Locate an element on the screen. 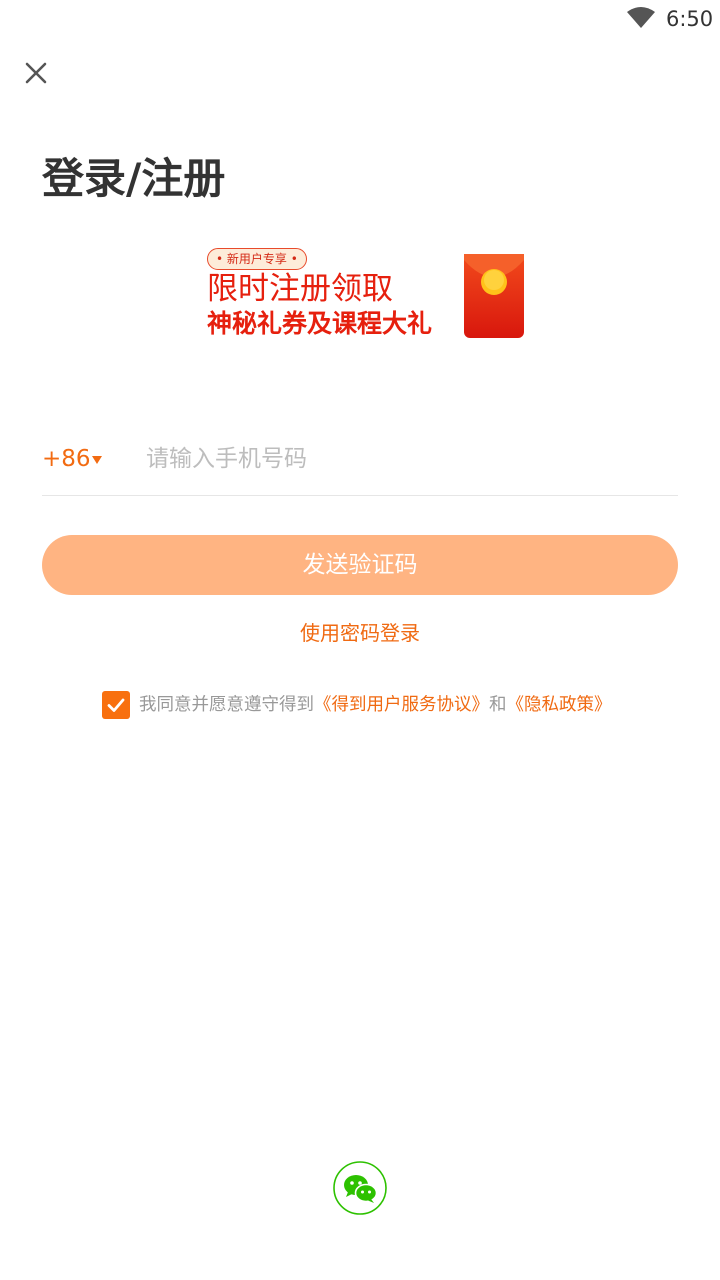 The width and height of the screenshot is (720, 1280). wifi-icon is located at coordinates (641, 17).